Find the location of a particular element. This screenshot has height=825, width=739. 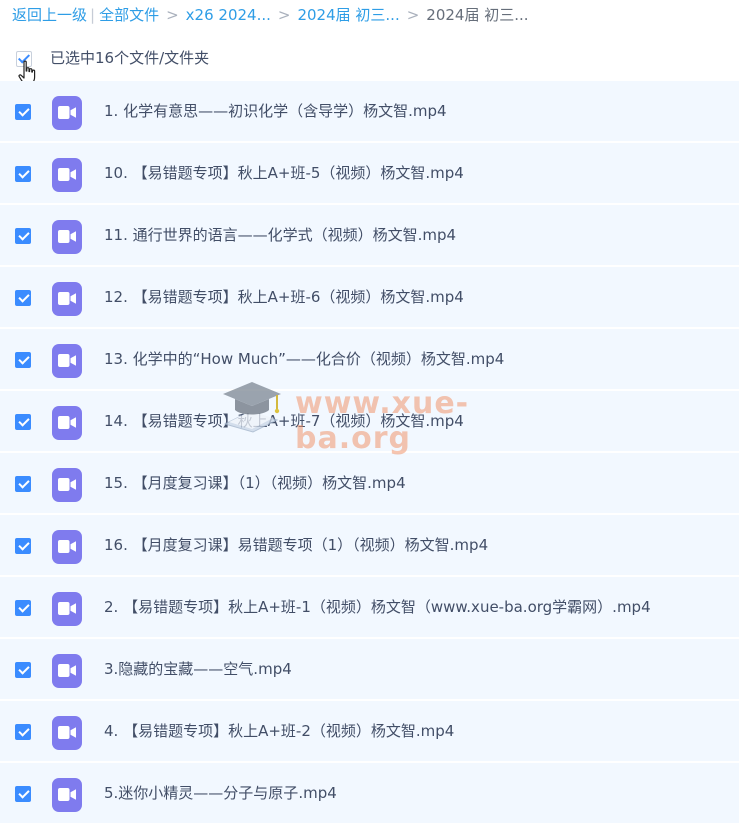

file-row: 5.迷你小精灵——分子与原子.mp4 is located at coordinates (369, 794).